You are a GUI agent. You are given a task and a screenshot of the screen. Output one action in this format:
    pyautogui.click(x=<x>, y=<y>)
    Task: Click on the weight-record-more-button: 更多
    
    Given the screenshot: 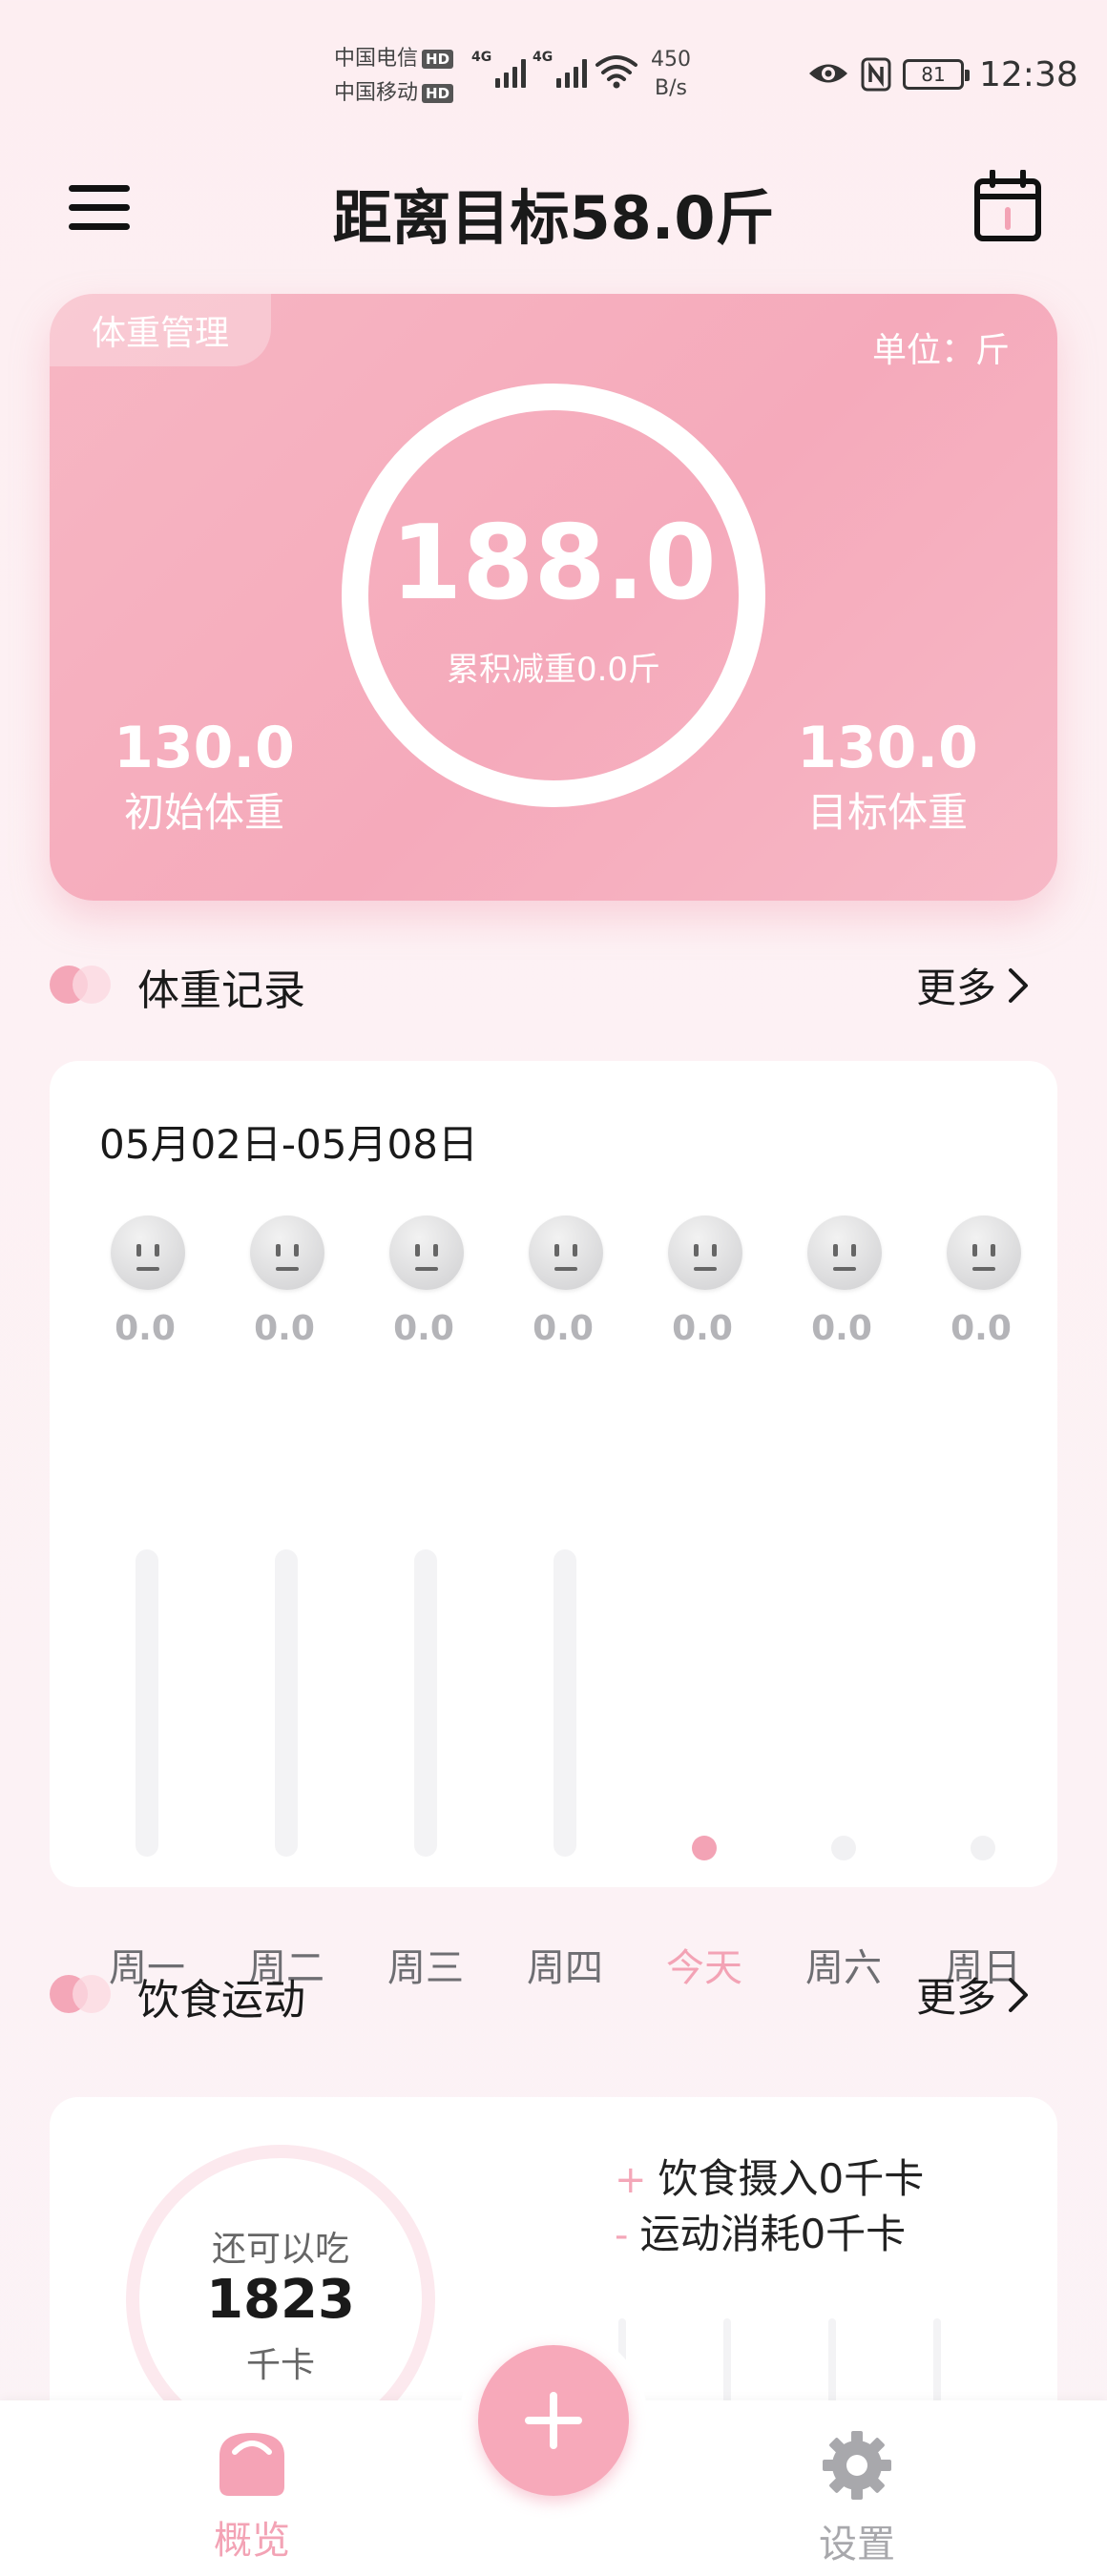 What is the action you would take?
    pyautogui.click(x=972, y=985)
    